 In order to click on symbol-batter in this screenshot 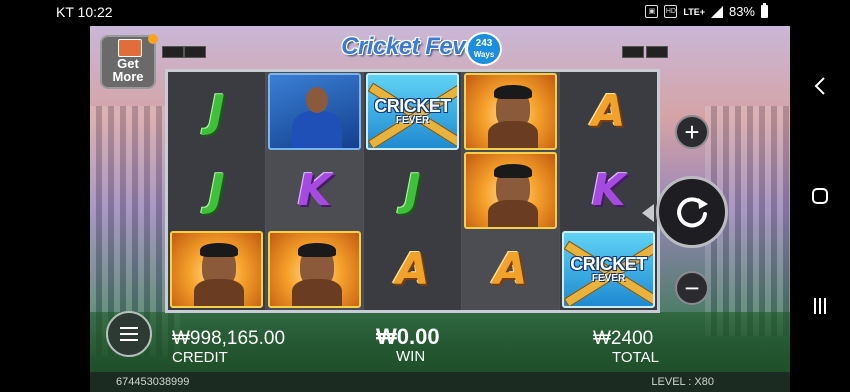, I will do `click(314, 111)`.